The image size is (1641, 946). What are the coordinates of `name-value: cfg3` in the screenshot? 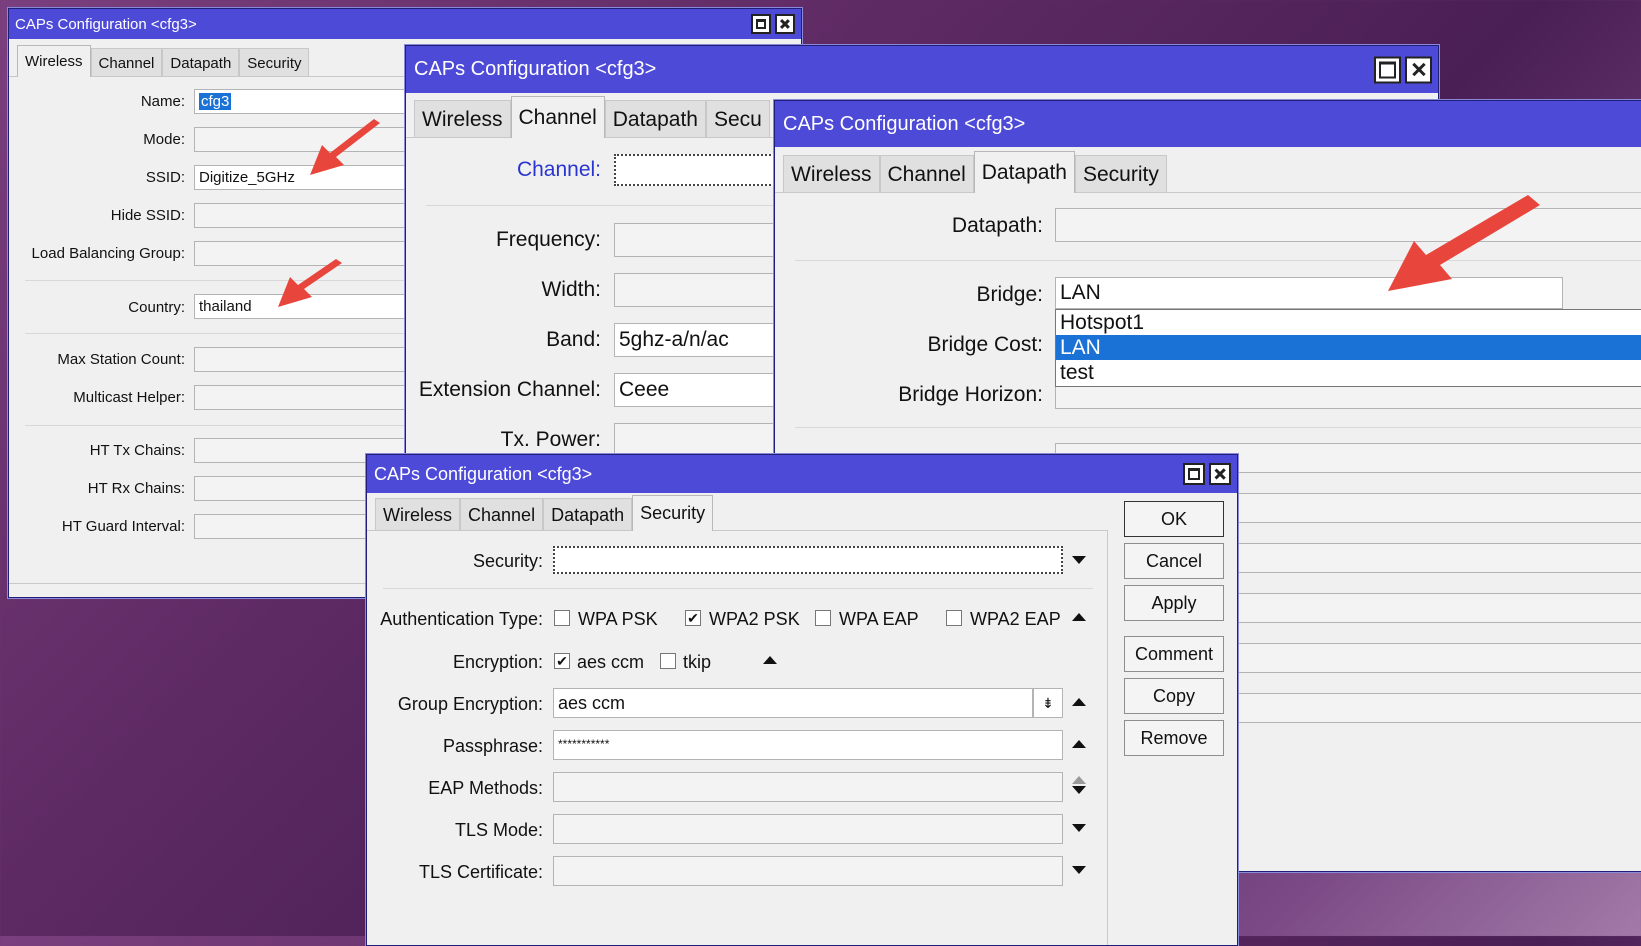 It's located at (215, 101).